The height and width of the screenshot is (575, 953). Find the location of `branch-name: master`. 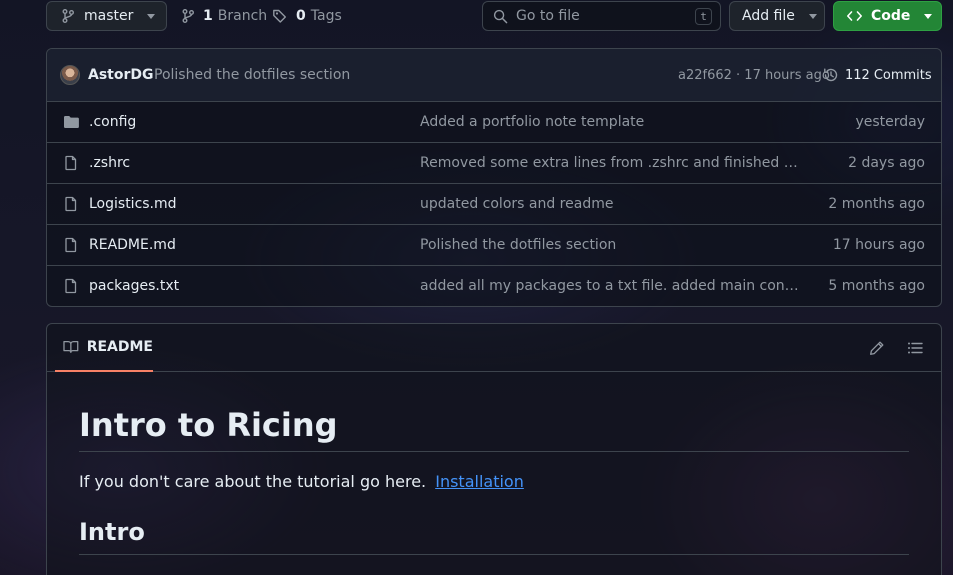

branch-name: master is located at coordinates (109, 16).